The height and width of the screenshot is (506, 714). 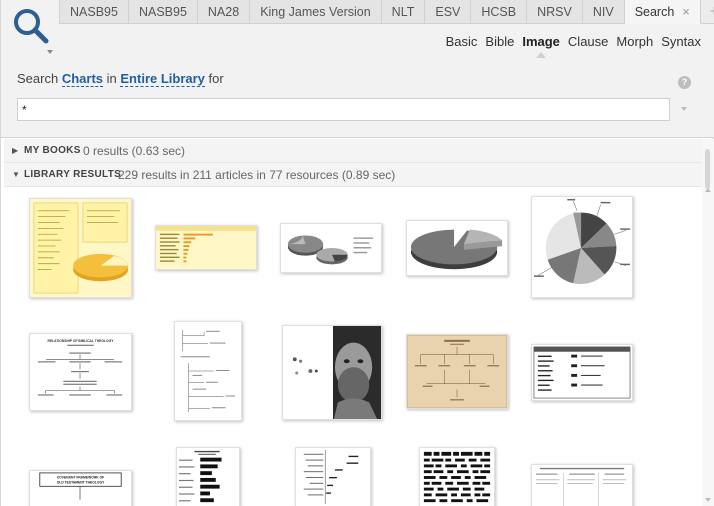 What do you see at coordinates (73, 174) in the screenshot?
I see `library-results-label: LIBRARY RESULTS` at bounding box center [73, 174].